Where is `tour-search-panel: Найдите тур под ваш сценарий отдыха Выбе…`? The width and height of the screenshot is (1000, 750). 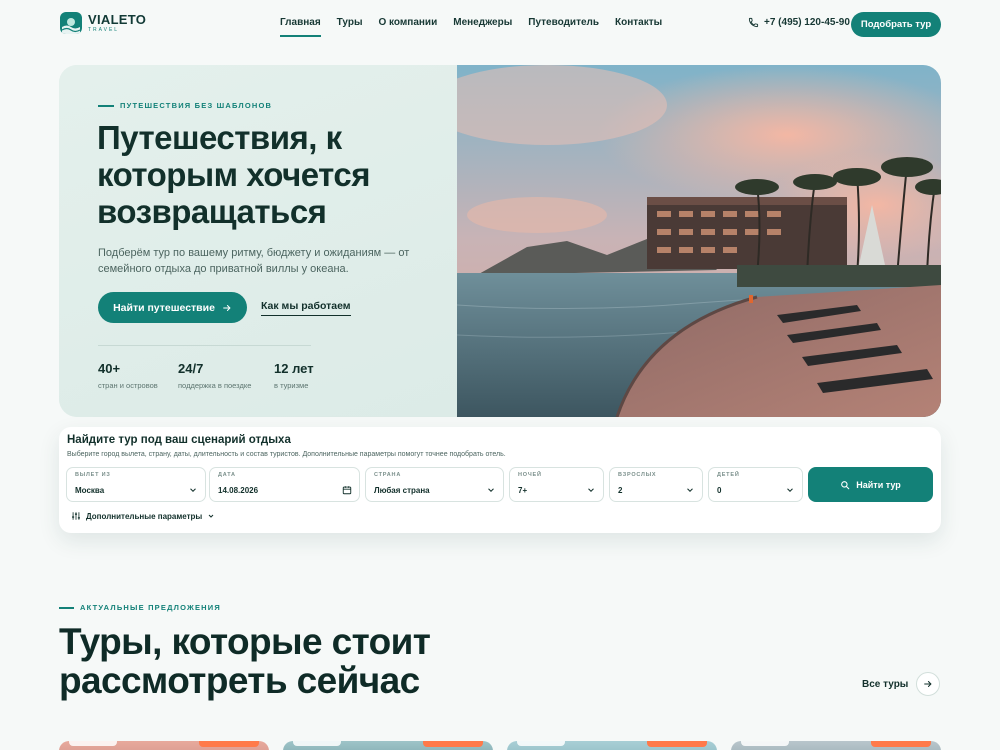 tour-search-panel: Найдите тур под ваш сценарий отдыха Выбе… is located at coordinates (500, 480).